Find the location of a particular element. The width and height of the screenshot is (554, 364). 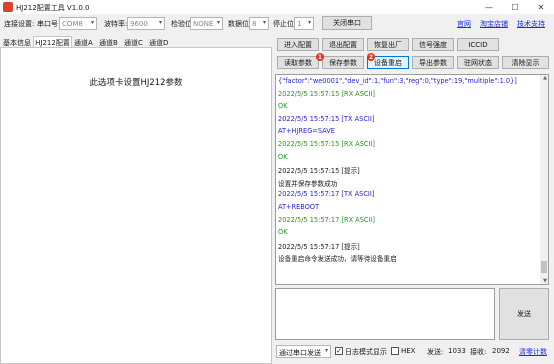

log-line: 2022/5/5 15:57:15 [TX ASCII] is located at coordinates (326, 118).